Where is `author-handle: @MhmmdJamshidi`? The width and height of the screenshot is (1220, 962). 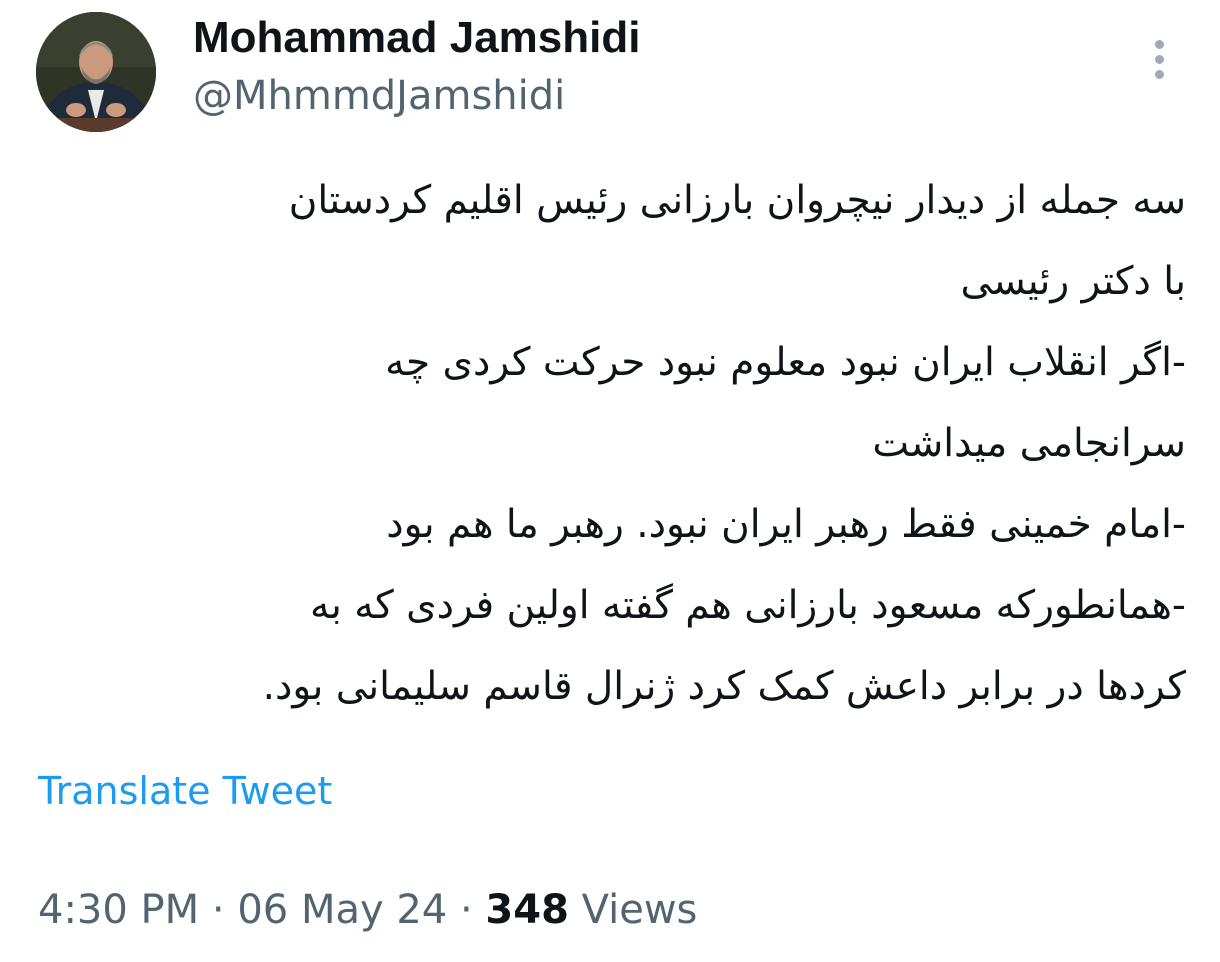 author-handle: @MhmmdJamshidi is located at coordinates (379, 96).